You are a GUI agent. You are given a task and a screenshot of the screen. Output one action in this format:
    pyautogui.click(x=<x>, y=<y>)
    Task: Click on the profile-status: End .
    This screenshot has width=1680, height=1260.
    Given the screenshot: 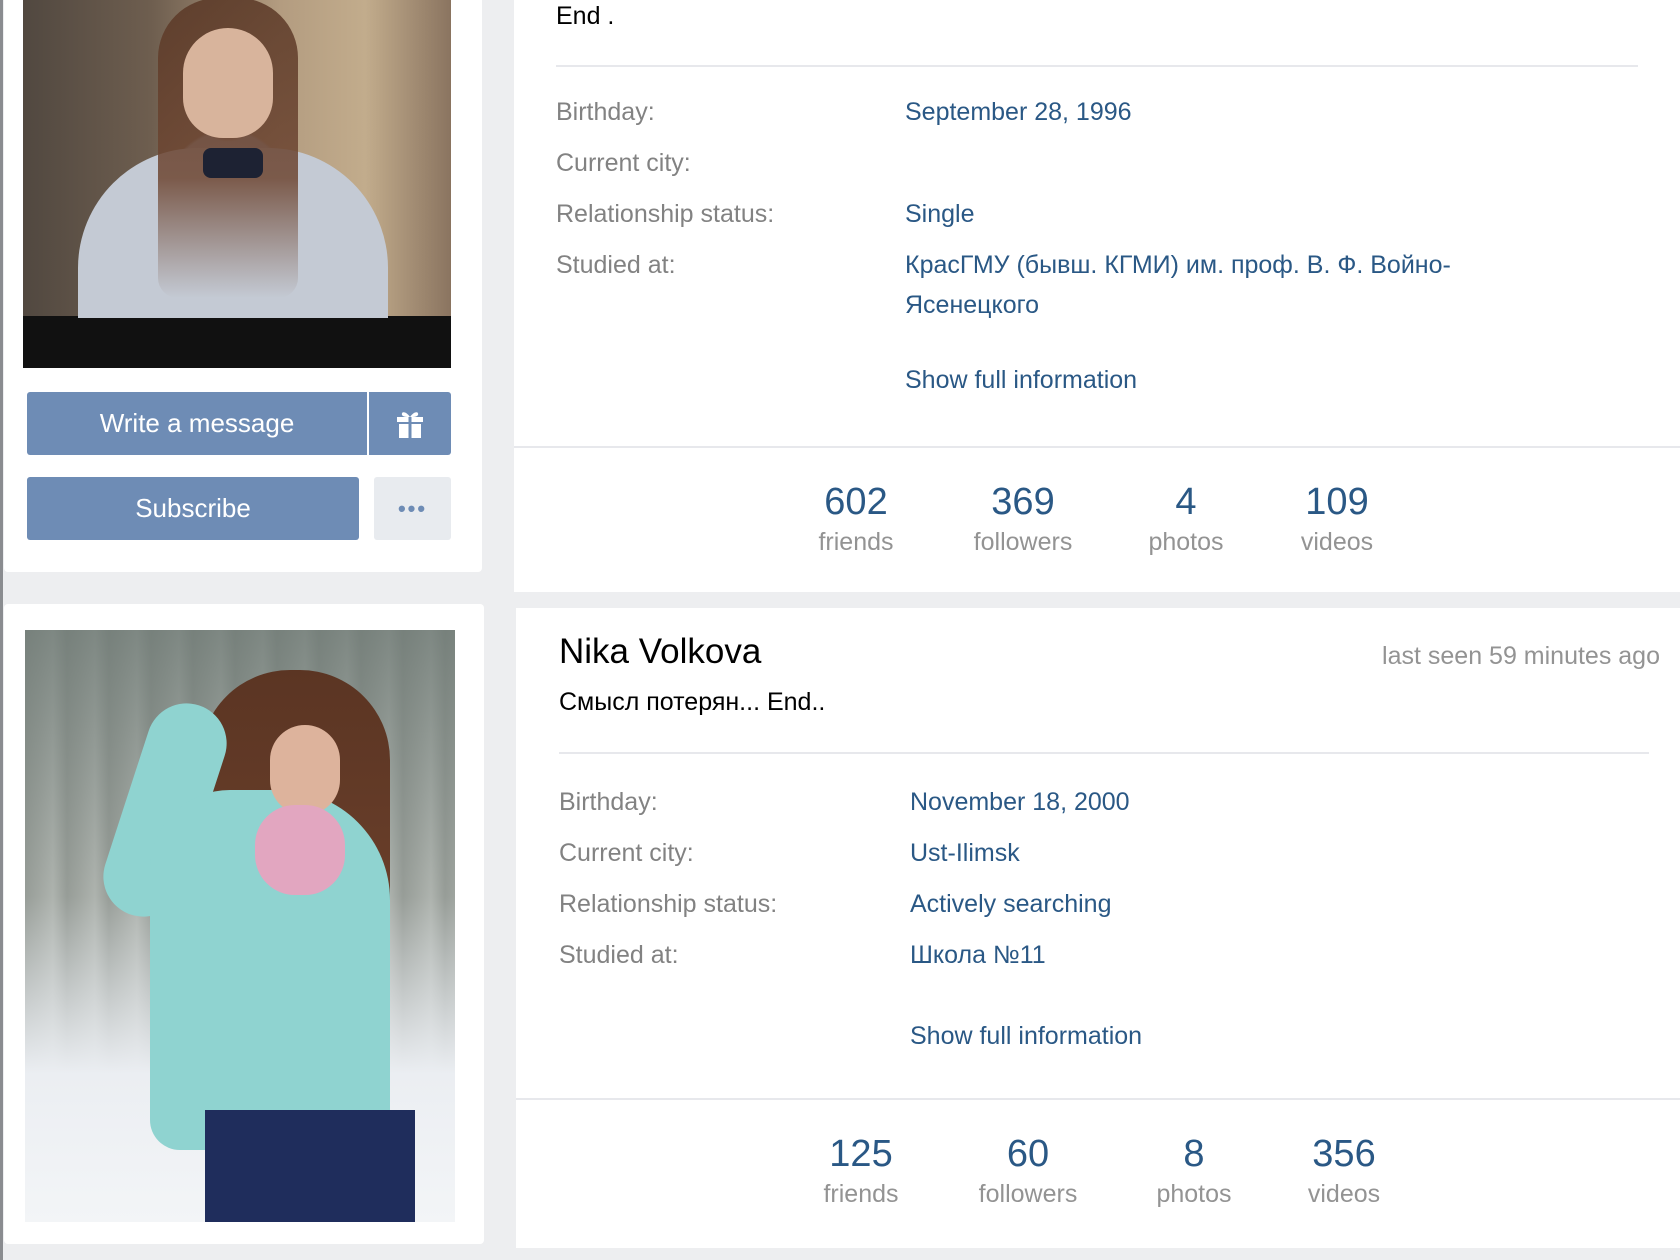 What is the action you would take?
    pyautogui.click(x=585, y=16)
    